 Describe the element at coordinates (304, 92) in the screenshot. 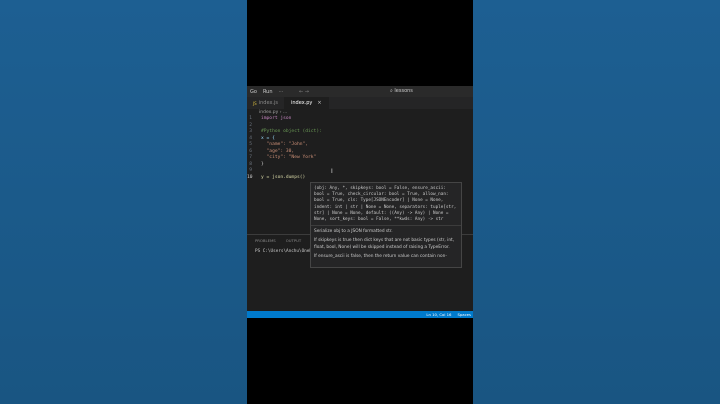

I see `nav-arrows-icon: ← →` at that location.